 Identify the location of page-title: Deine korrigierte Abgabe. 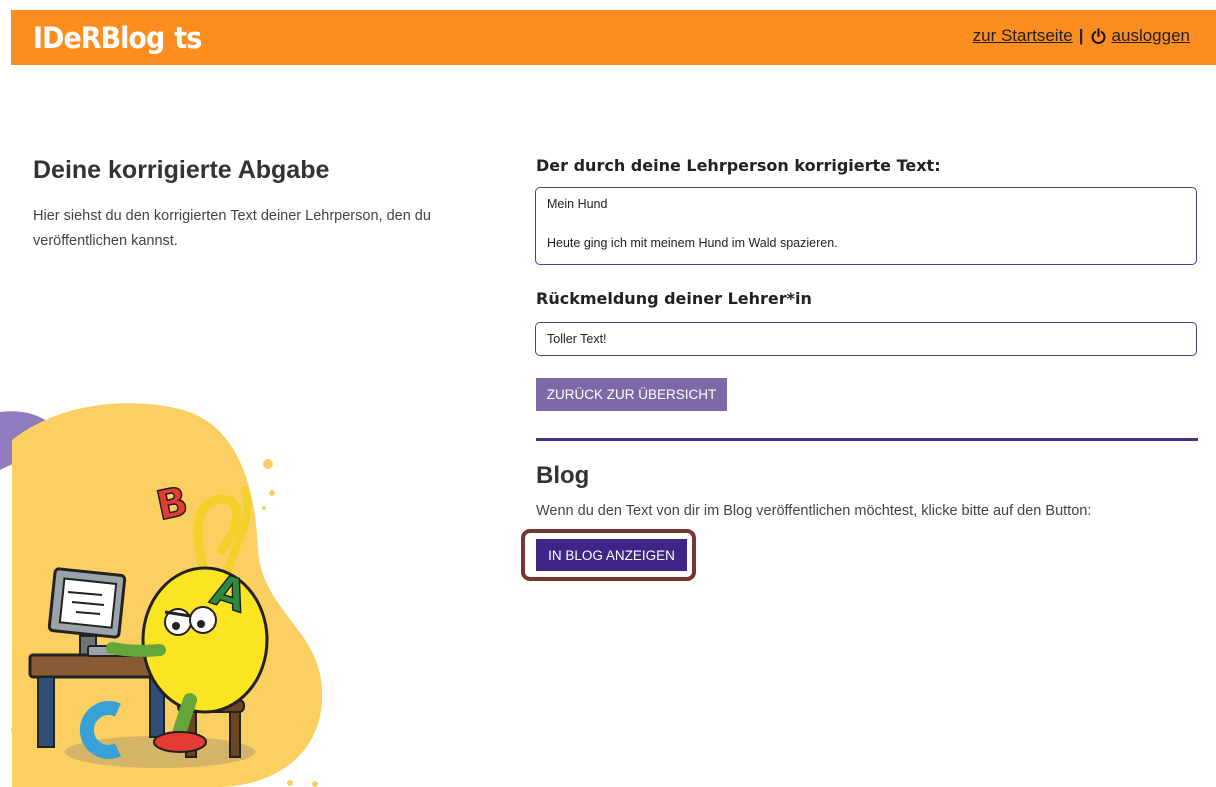
(181, 170).